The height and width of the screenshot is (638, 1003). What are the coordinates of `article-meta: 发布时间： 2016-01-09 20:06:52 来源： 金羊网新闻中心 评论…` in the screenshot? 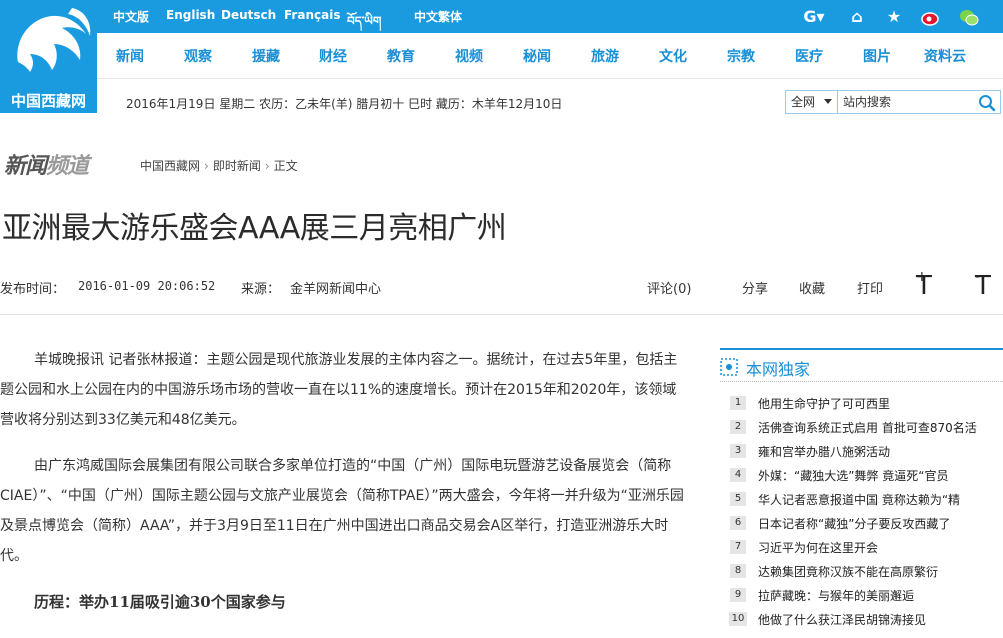 It's located at (501, 285).